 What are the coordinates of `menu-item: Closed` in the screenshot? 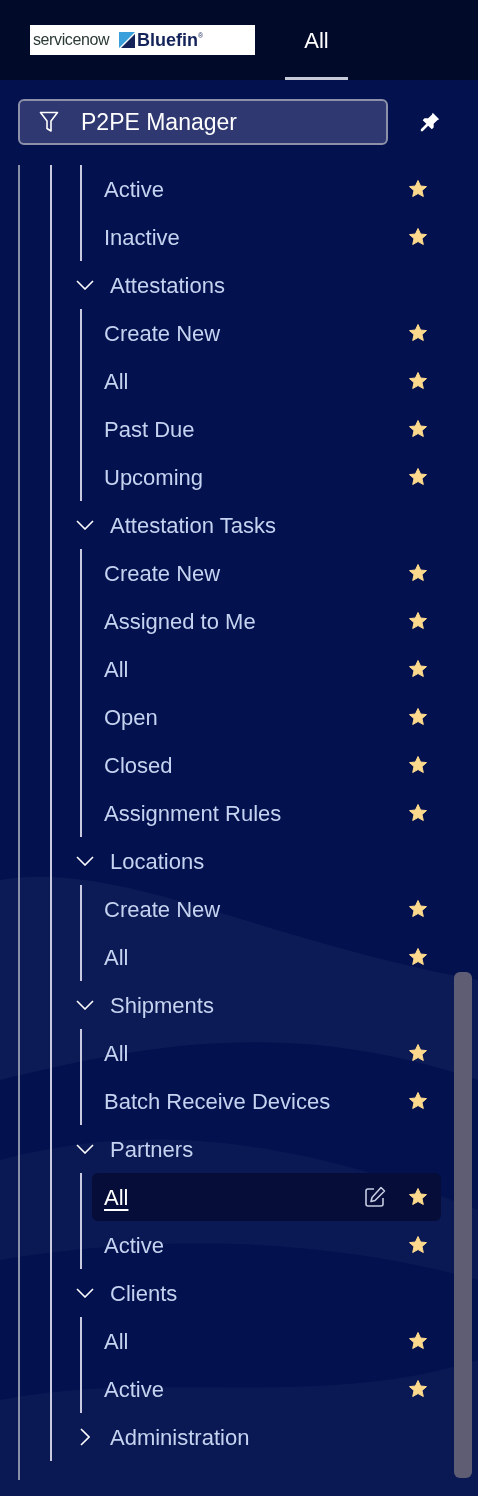 It's located at (266, 765).